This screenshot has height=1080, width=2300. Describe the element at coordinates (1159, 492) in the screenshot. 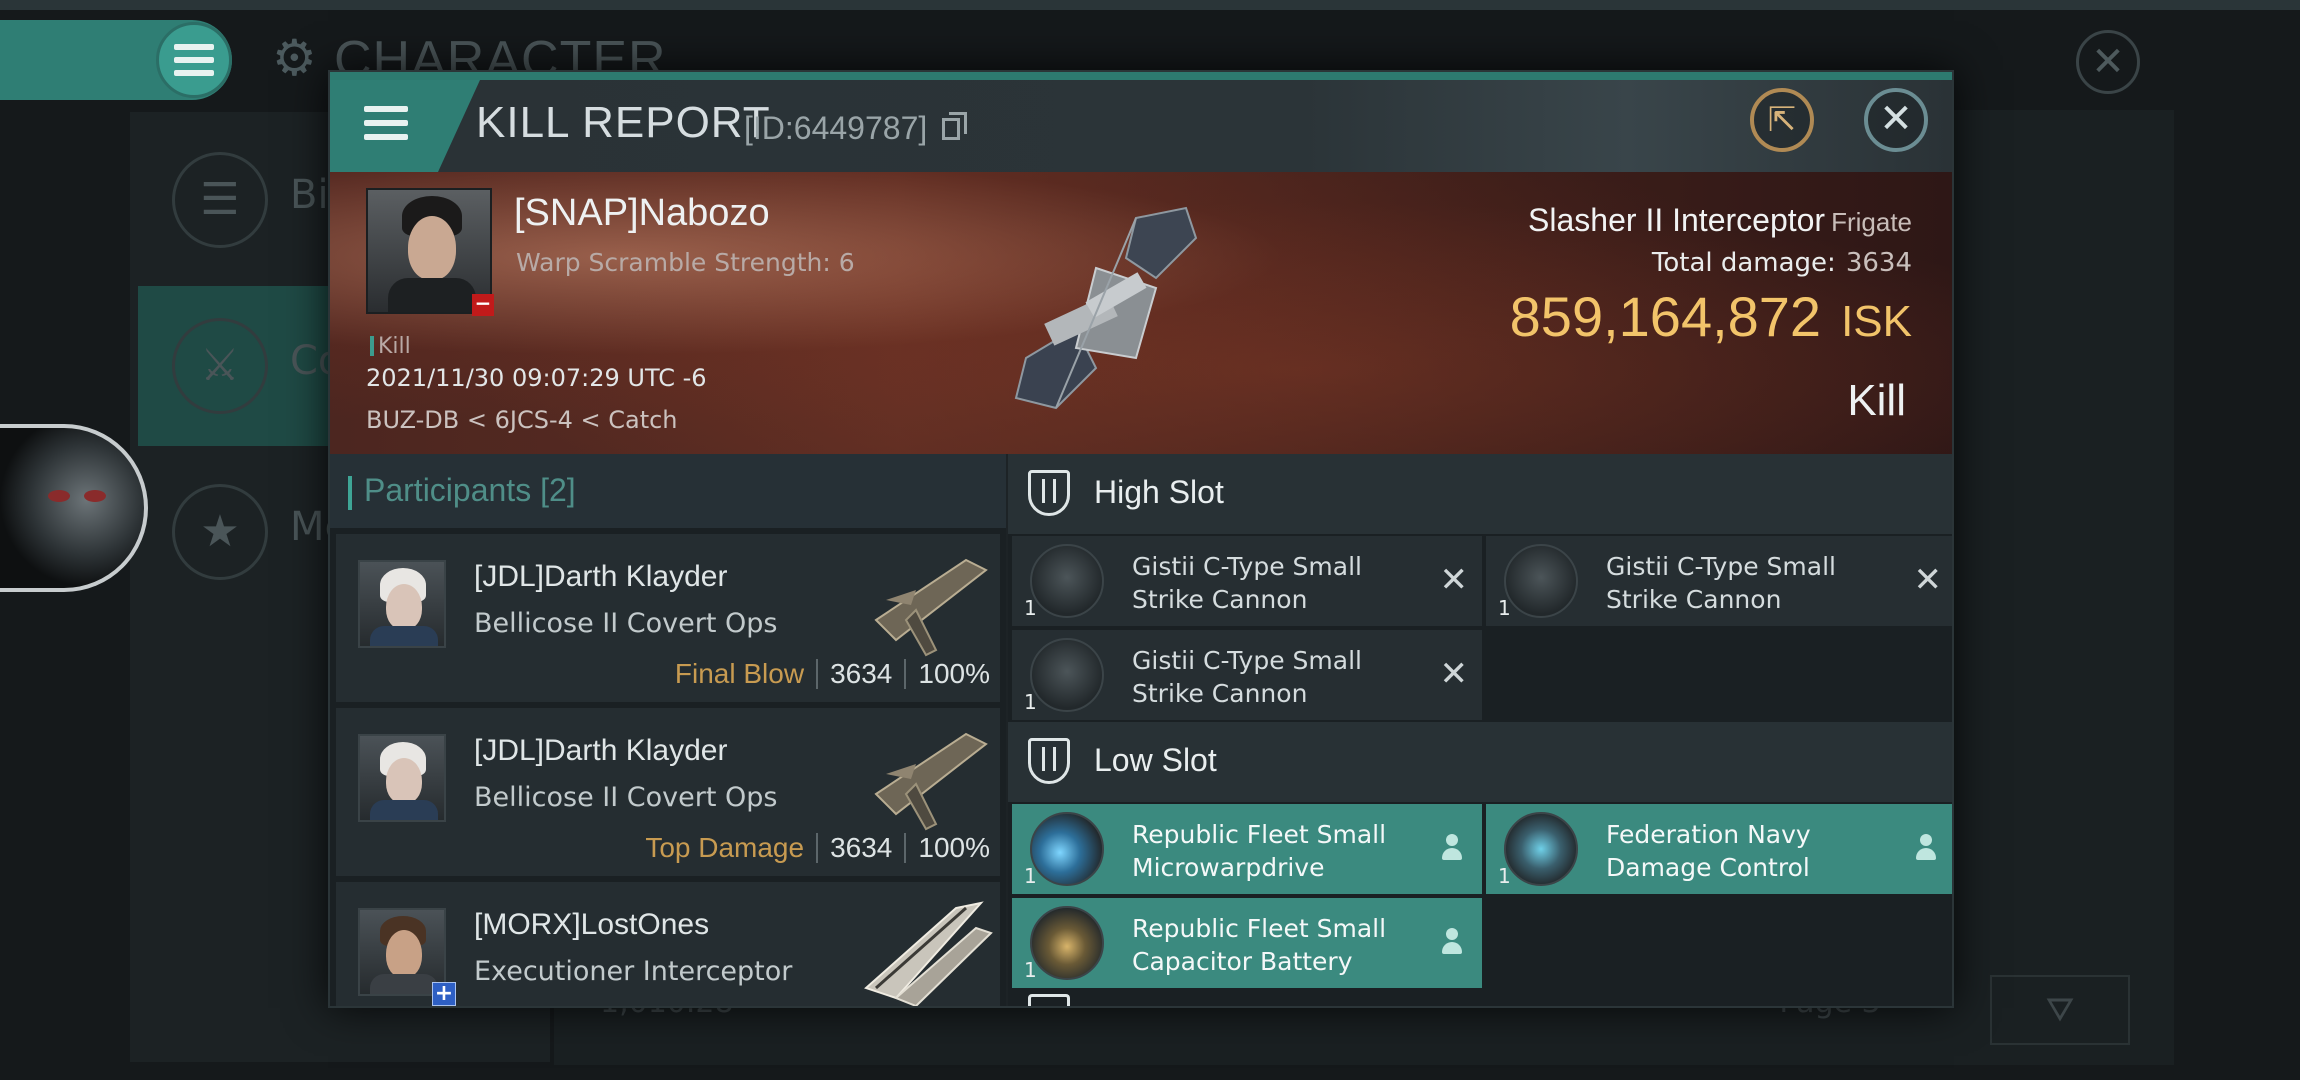

I see `high-slot-title: High Slot` at that location.